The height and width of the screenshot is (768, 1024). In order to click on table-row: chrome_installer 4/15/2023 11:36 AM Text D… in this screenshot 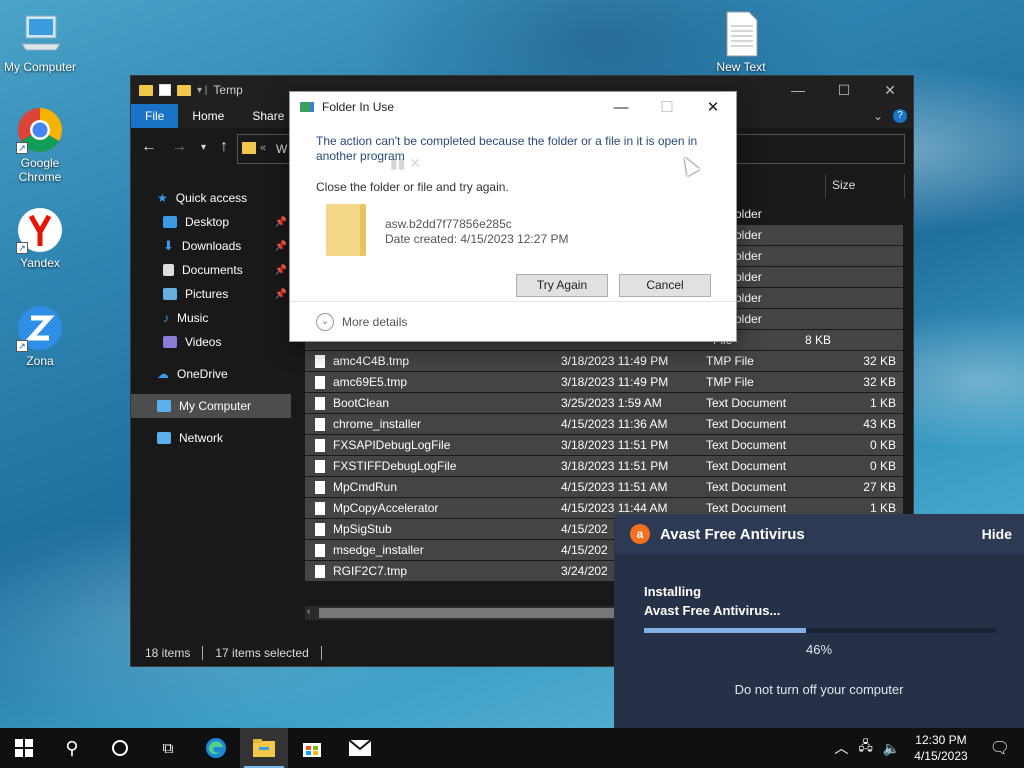, I will do `click(604, 424)`.